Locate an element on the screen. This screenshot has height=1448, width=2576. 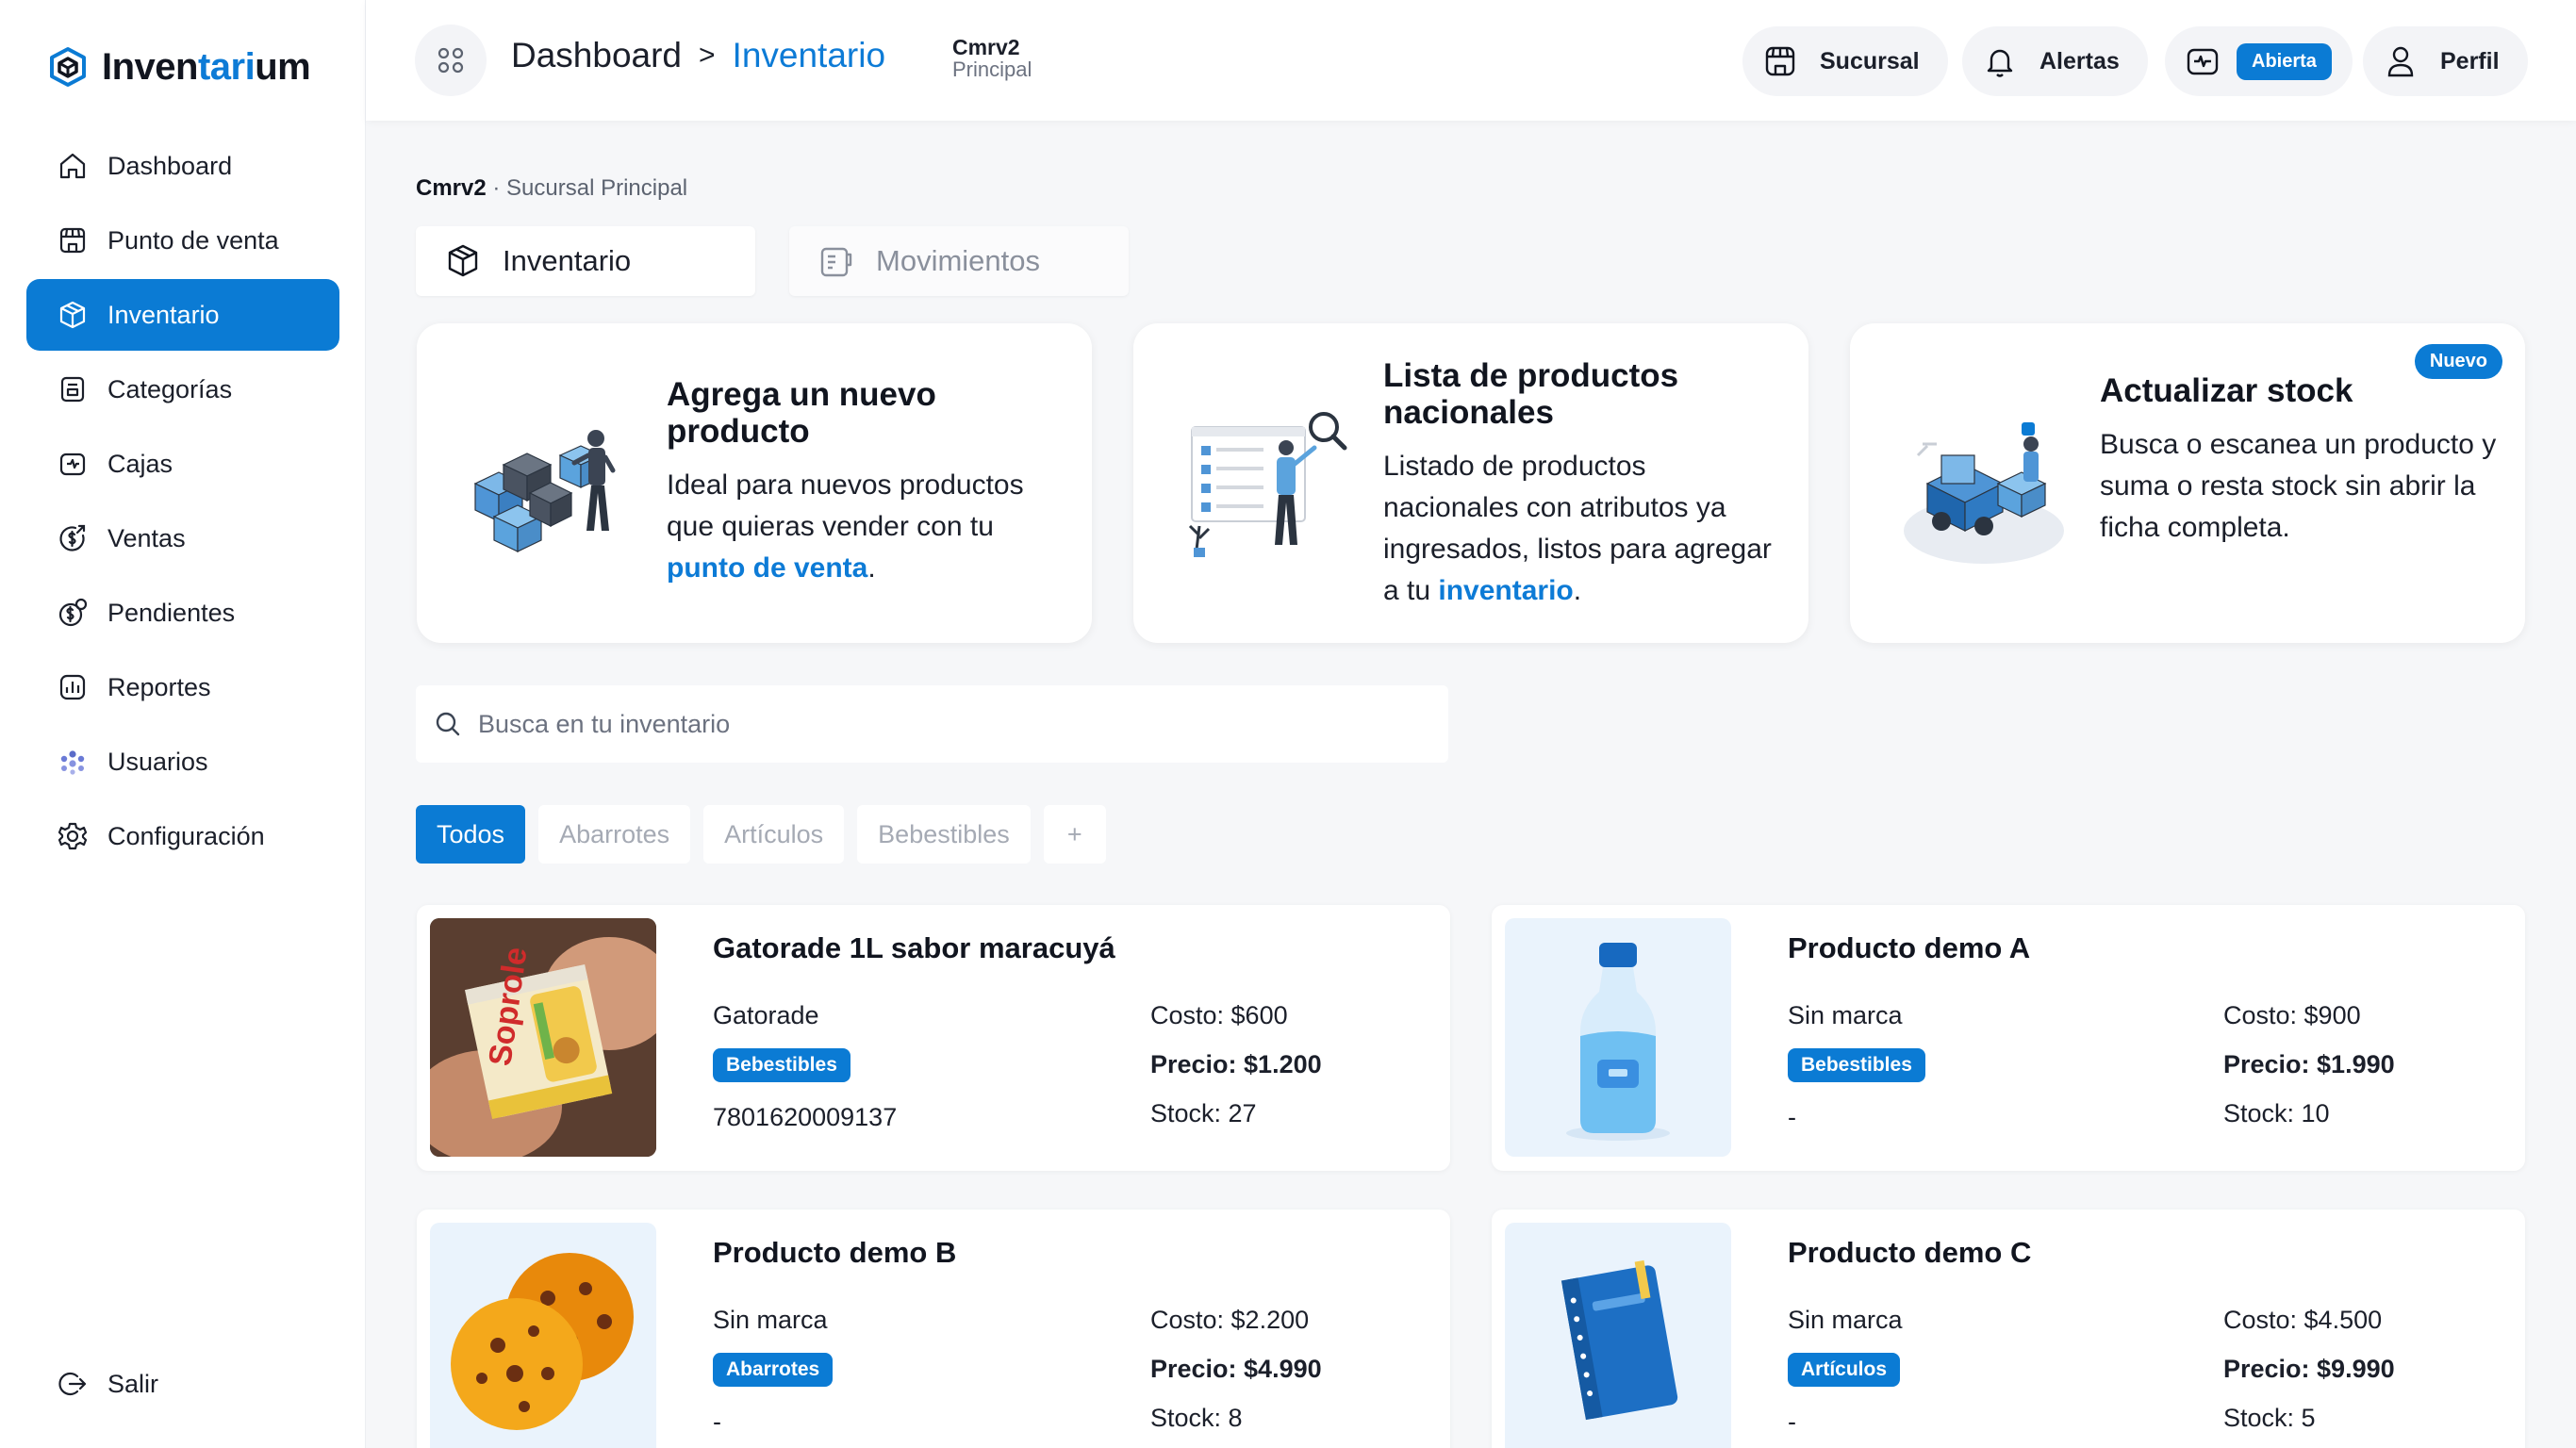
add-filter-button: + is located at coordinates (1074, 834).